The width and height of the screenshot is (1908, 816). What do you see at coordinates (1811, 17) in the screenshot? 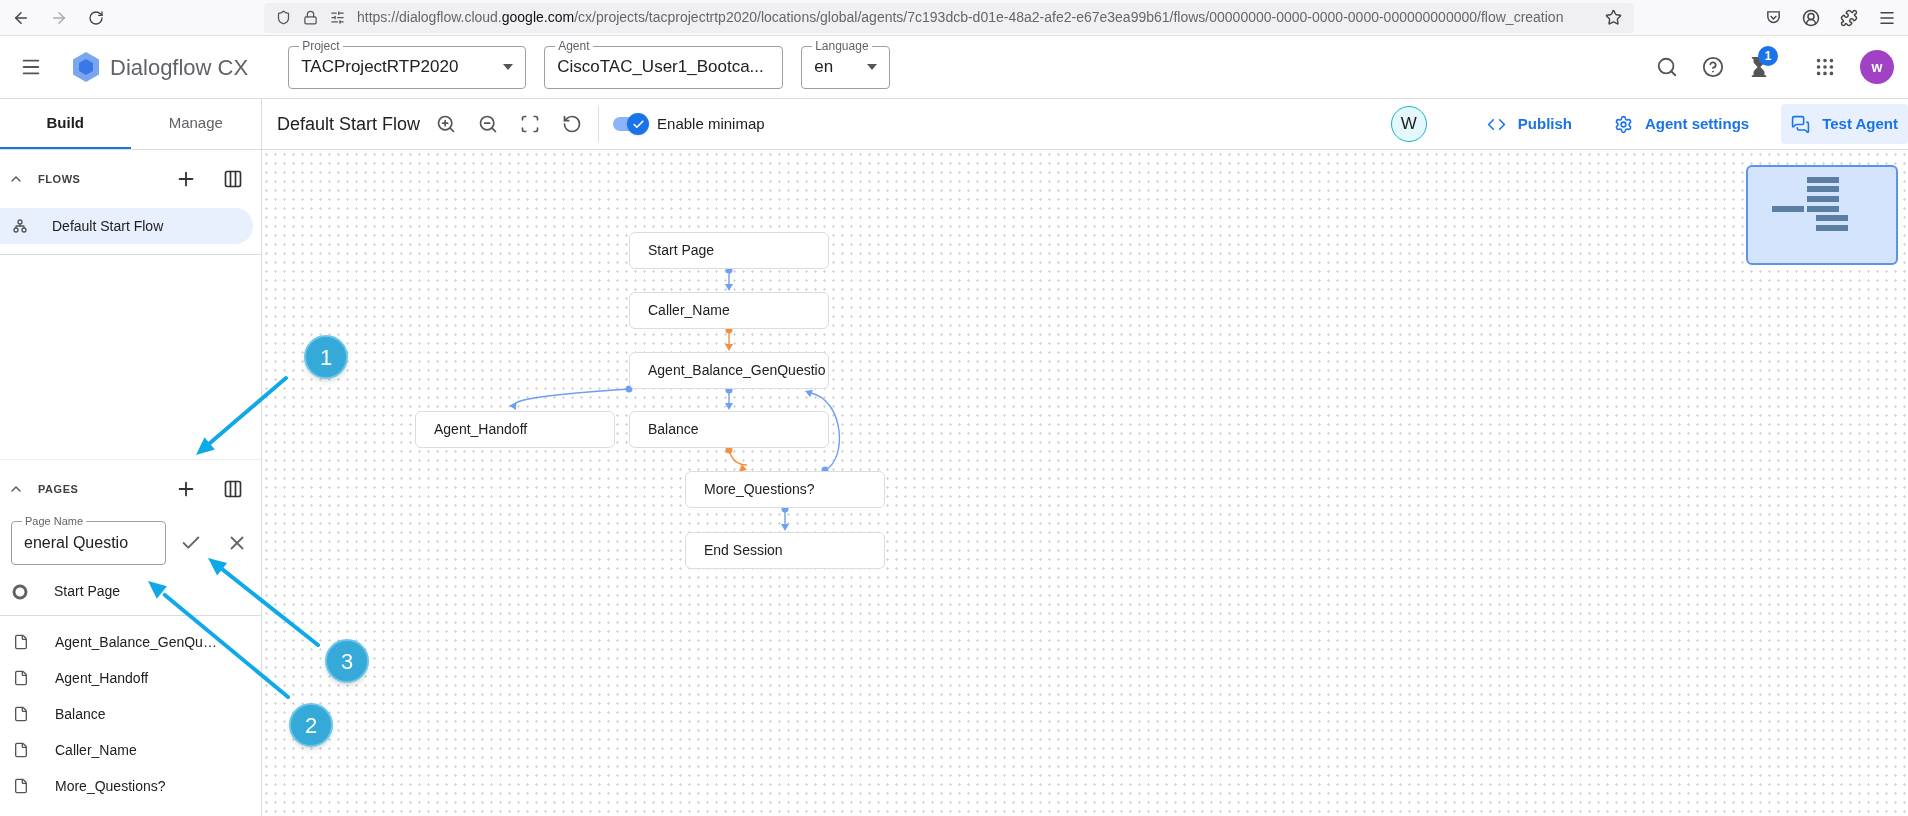
I see `account-icon` at bounding box center [1811, 17].